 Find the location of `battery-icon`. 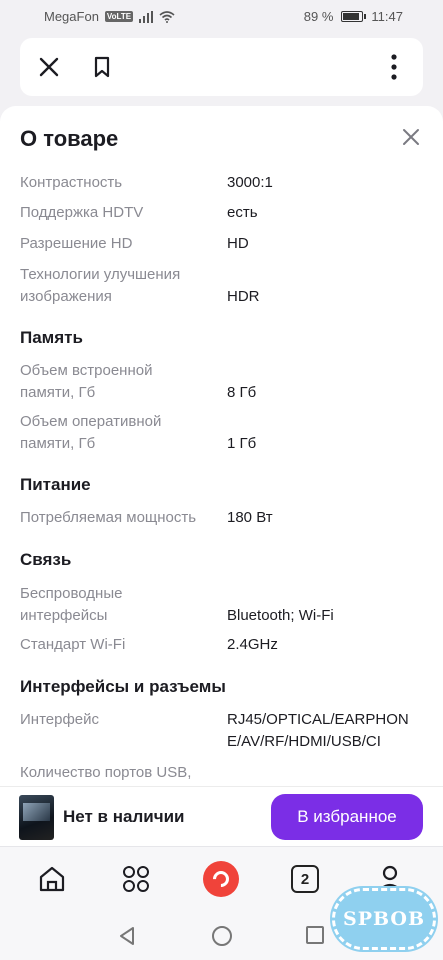

battery-icon is located at coordinates (354, 16).